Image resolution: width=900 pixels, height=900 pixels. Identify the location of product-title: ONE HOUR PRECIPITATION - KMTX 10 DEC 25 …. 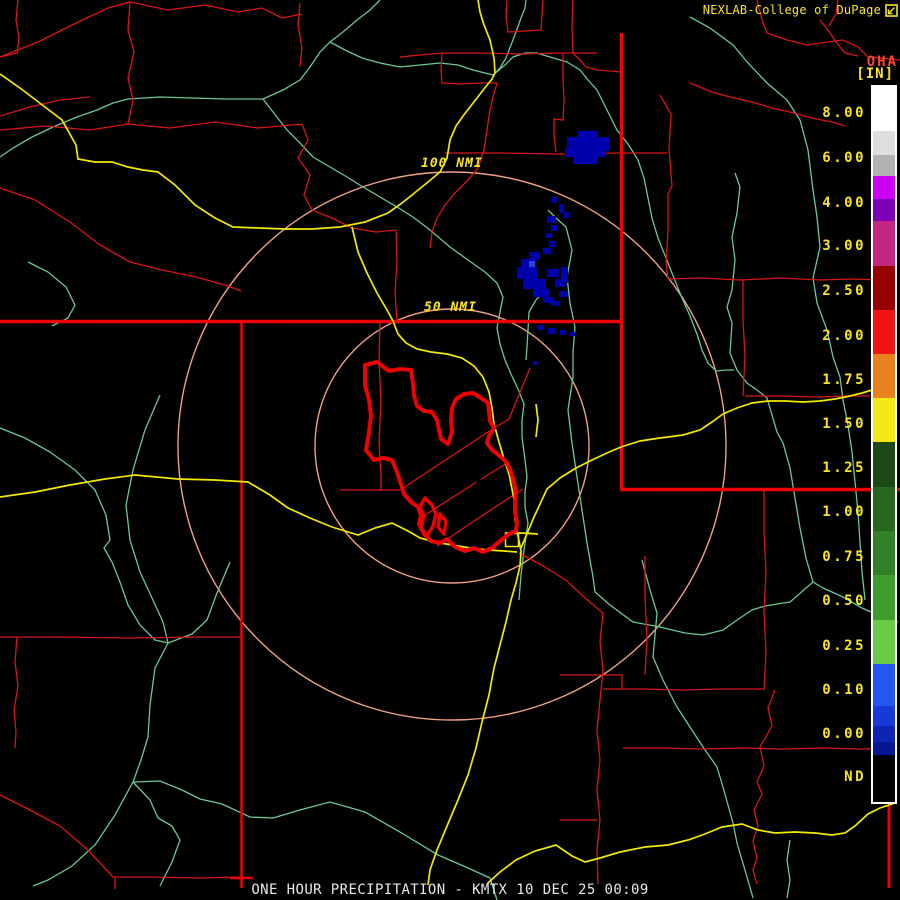
(450, 890).